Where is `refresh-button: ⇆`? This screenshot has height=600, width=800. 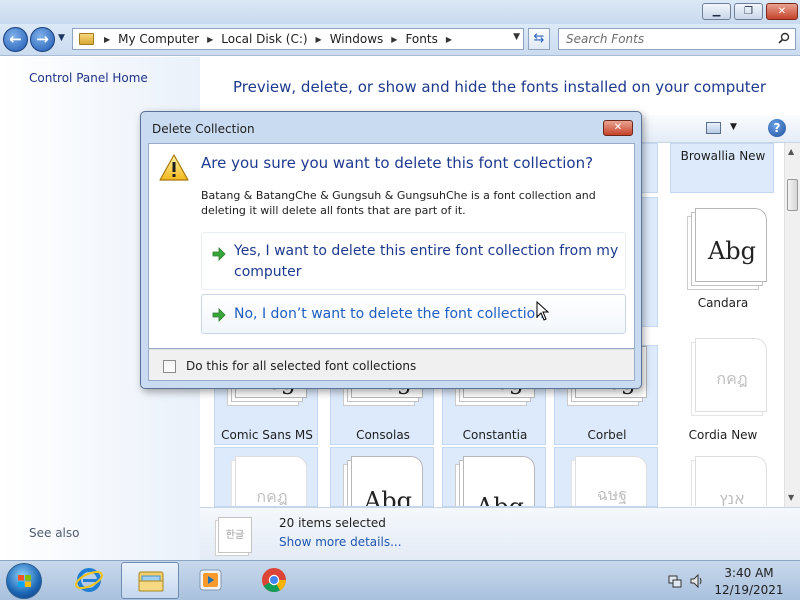
refresh-button: ⇆ is located at coordinates (539, 39).